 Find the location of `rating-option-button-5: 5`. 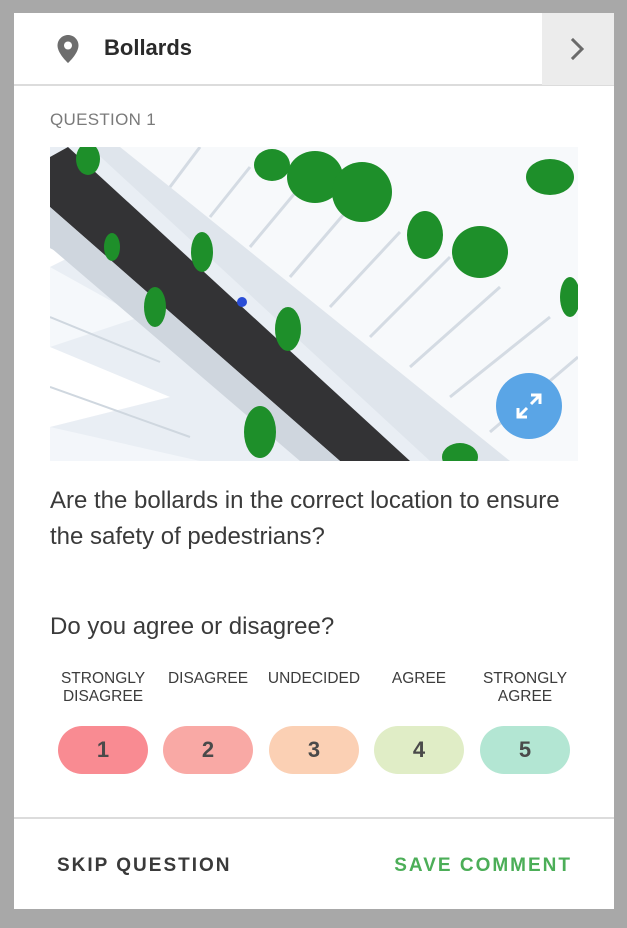

rating-option-button-5: 5 is located at coordinates (525, 750).